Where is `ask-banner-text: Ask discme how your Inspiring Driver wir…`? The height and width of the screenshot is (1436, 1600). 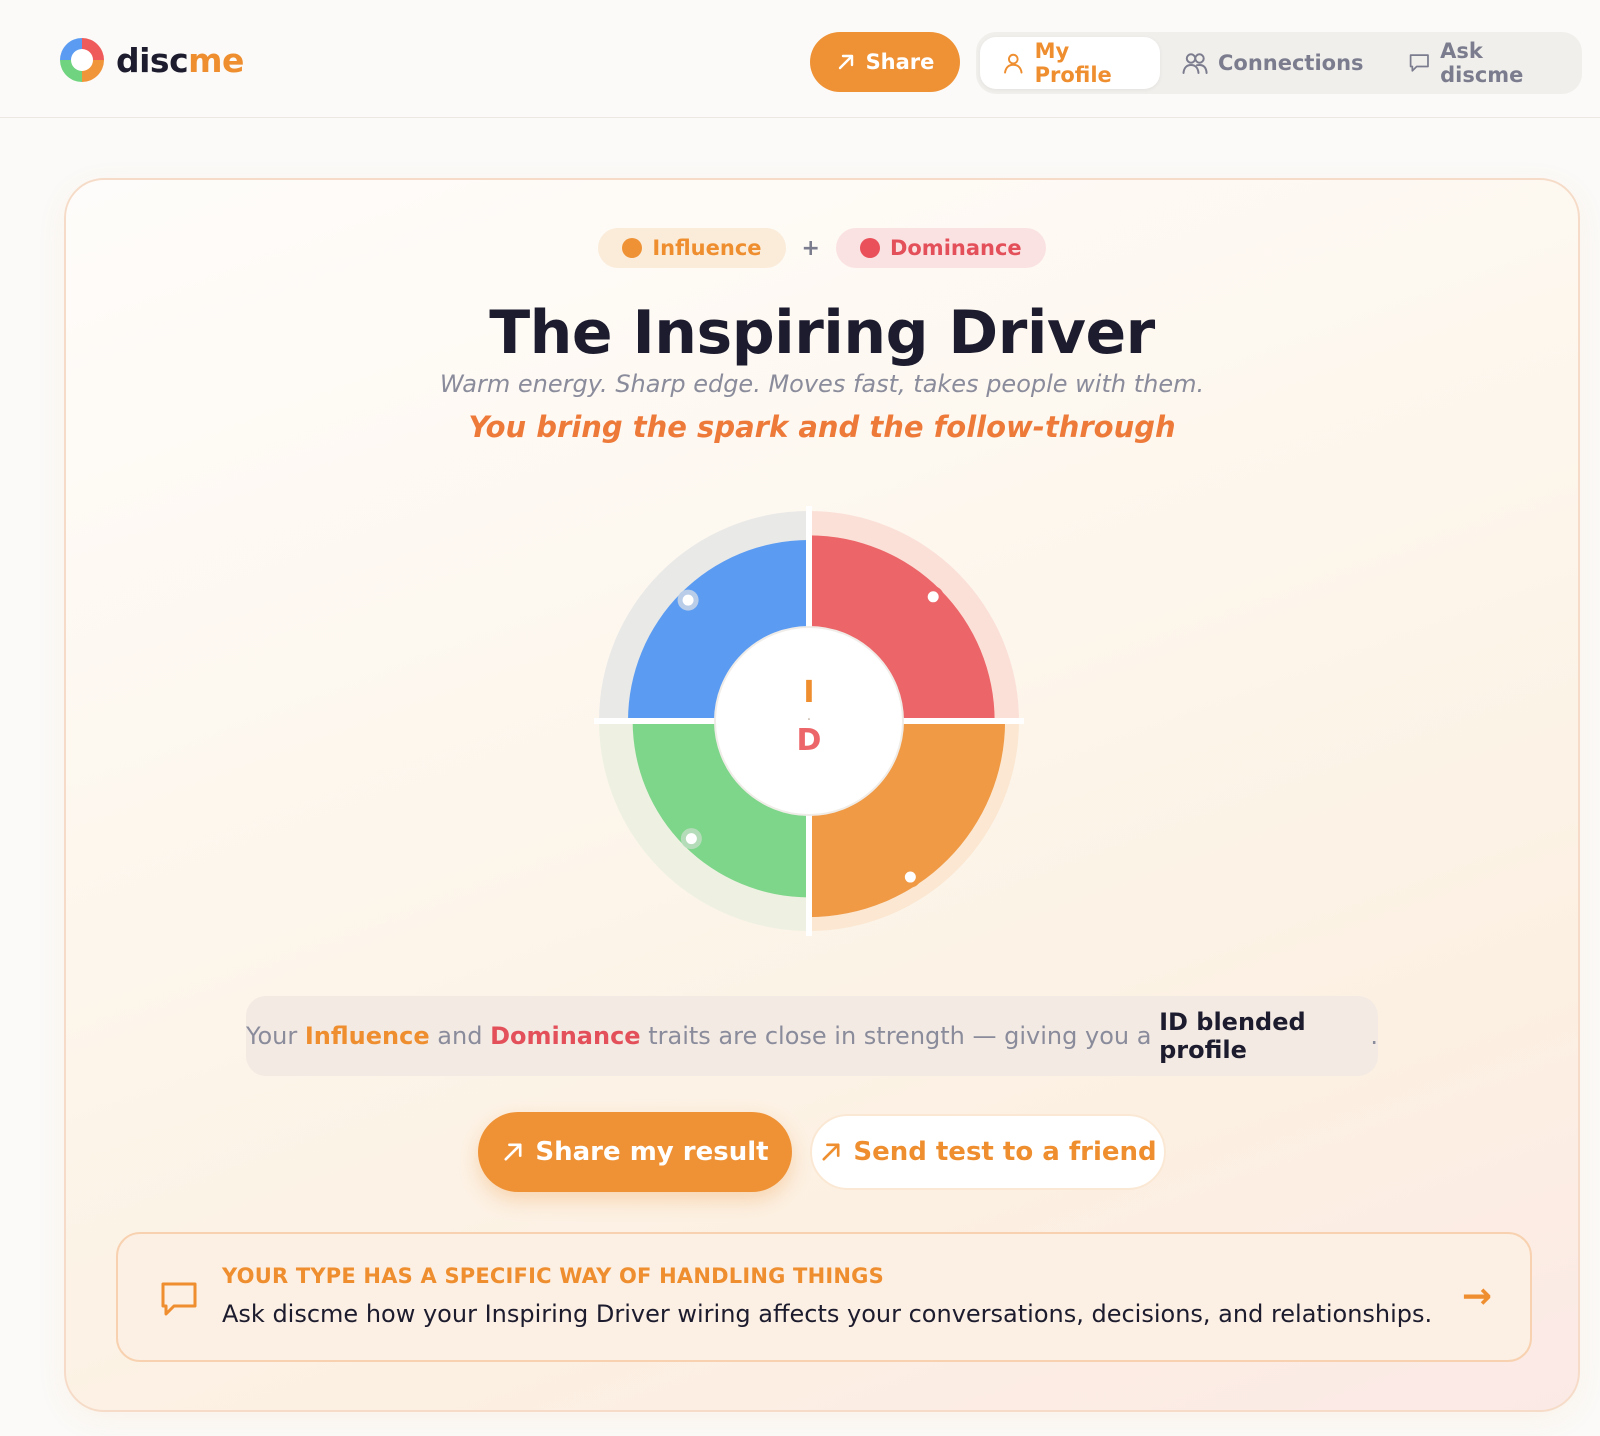
ask-banner-text: Ask discme how your Inspiring Driver wir… is located at coordinates (827, 1314).